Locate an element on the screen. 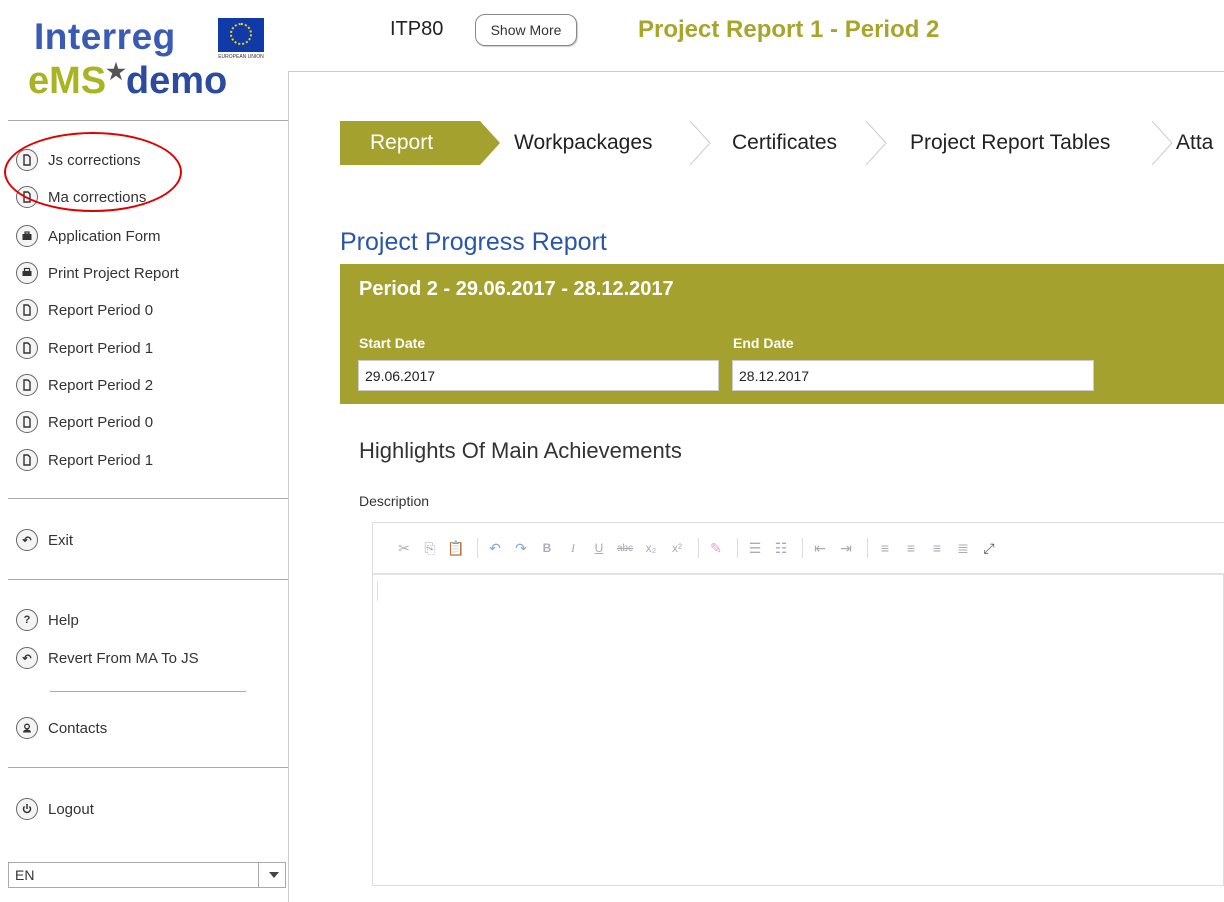 The height and width of the screenshot is (902, 1224). sidebar-item-contacts: Contacts is located at coordinates (61, 728).